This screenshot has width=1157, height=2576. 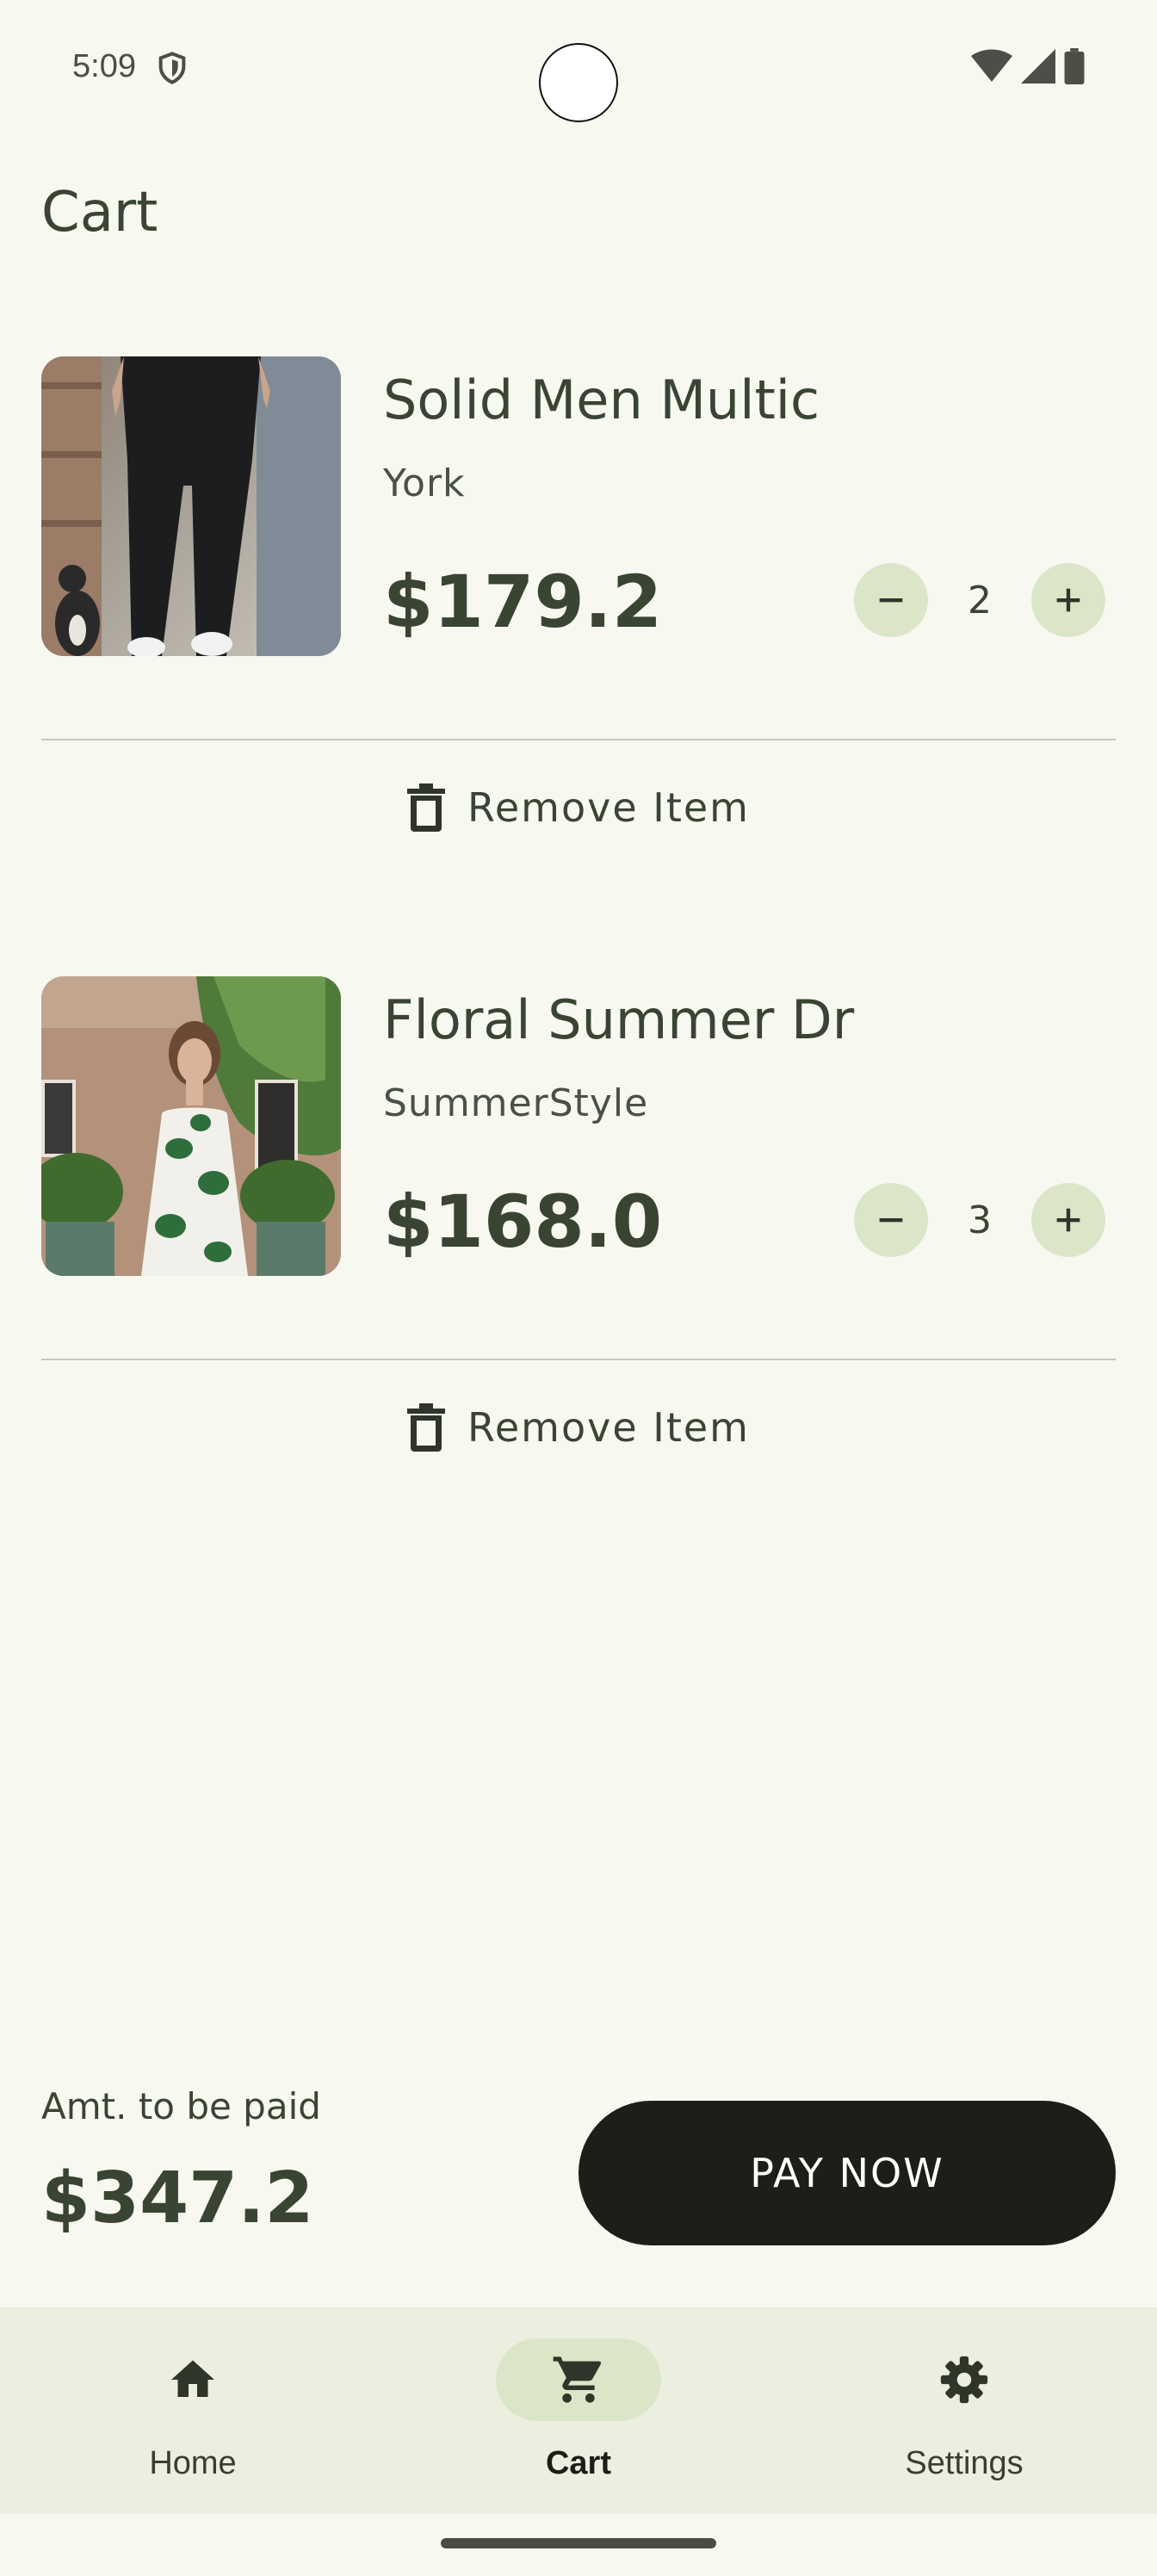 I want to click on product-brand: York, so click(x=425, y=483).